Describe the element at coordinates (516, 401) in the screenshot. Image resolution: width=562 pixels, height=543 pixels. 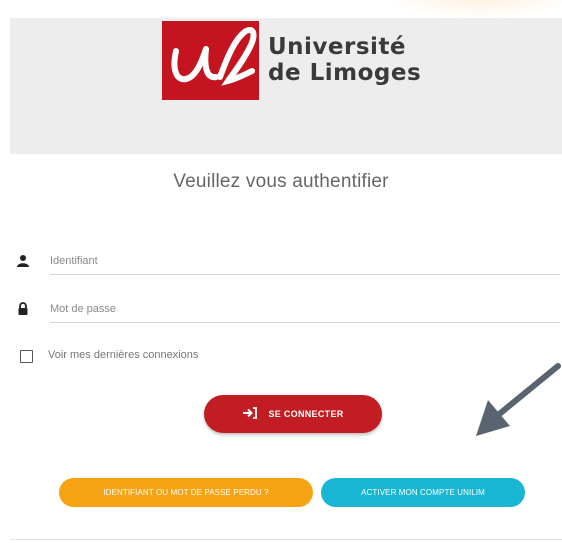
I see `arrow-icon` at that location.